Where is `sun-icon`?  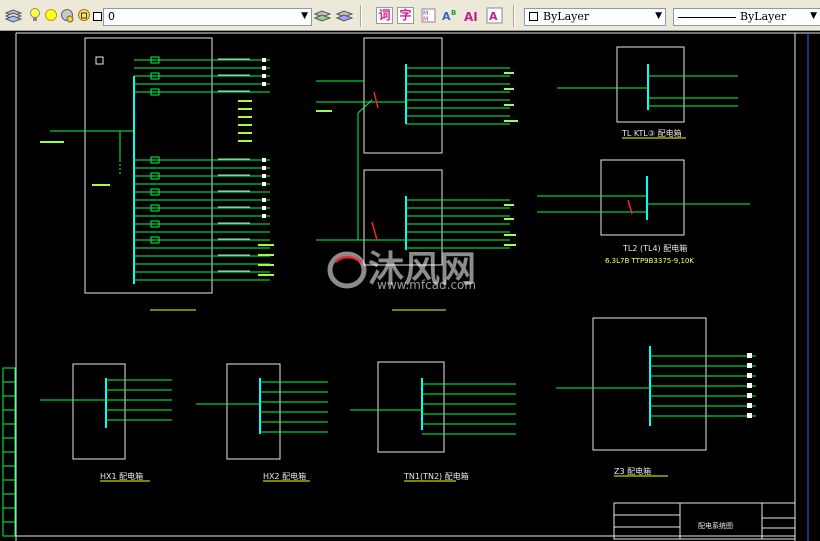
sun-icon is located at coordinates (51, 15).